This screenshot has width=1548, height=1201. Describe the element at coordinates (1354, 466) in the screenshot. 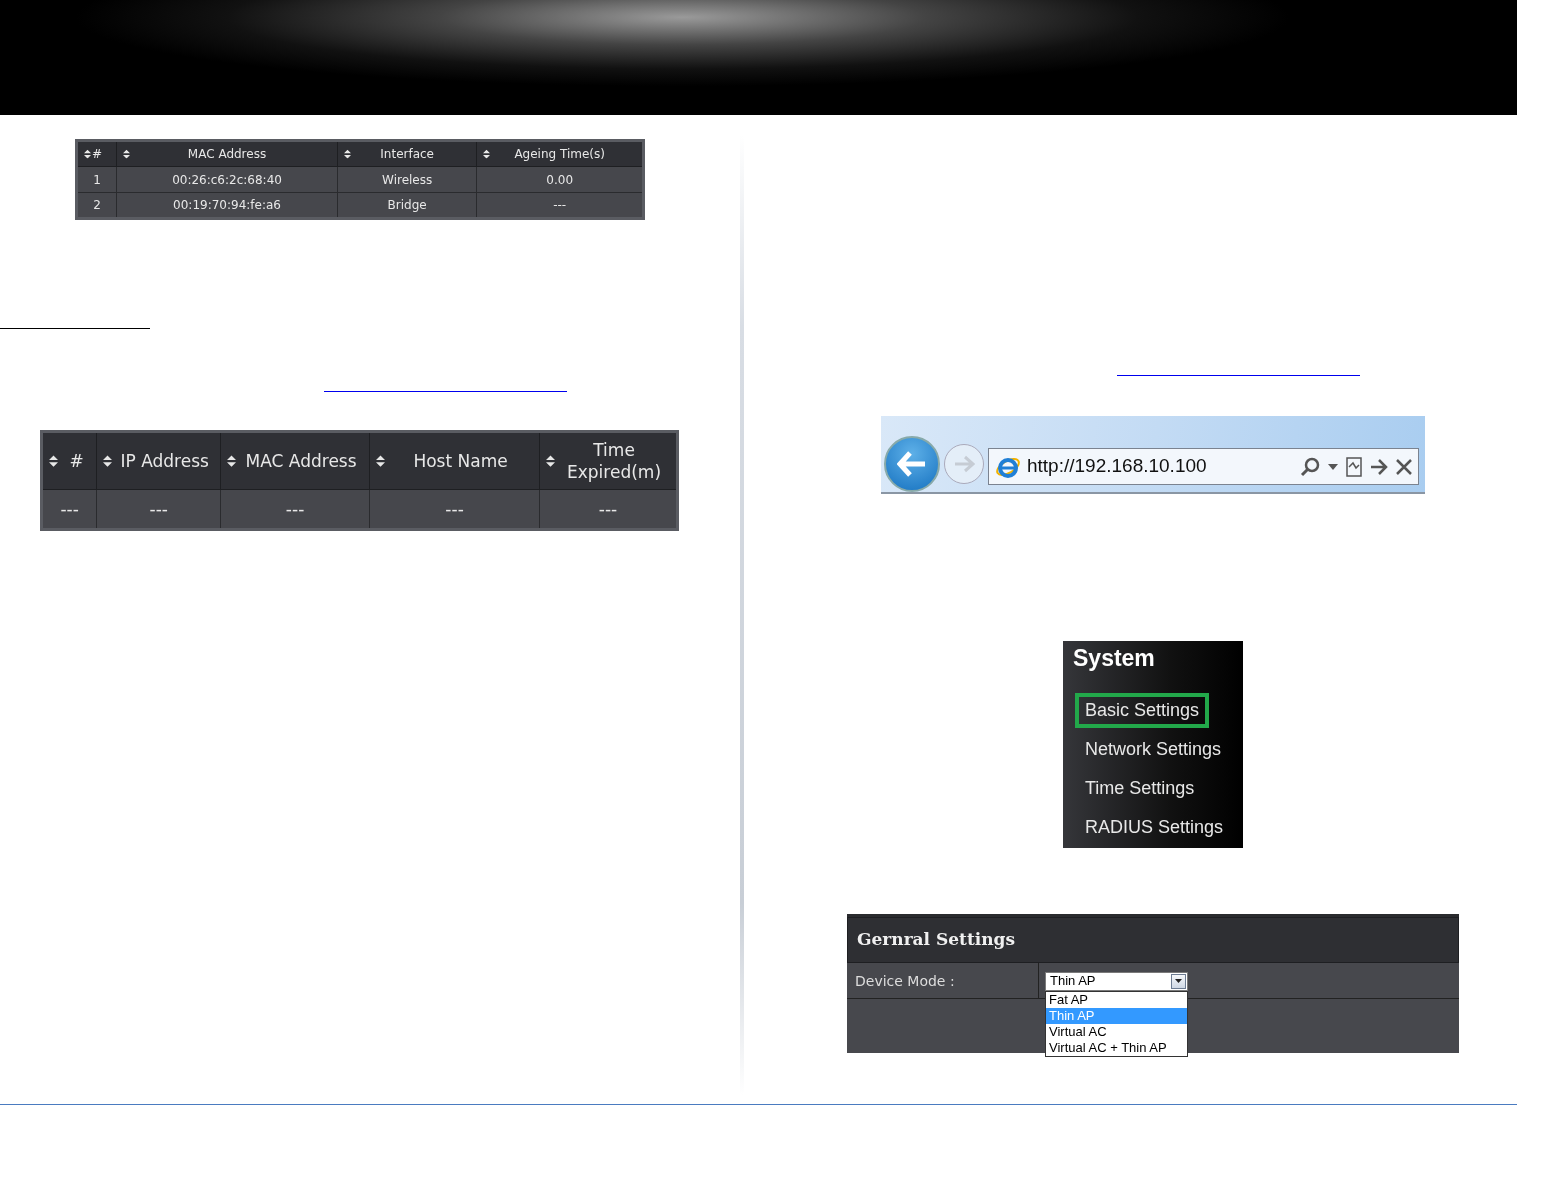

I see `page-icon` at that location.